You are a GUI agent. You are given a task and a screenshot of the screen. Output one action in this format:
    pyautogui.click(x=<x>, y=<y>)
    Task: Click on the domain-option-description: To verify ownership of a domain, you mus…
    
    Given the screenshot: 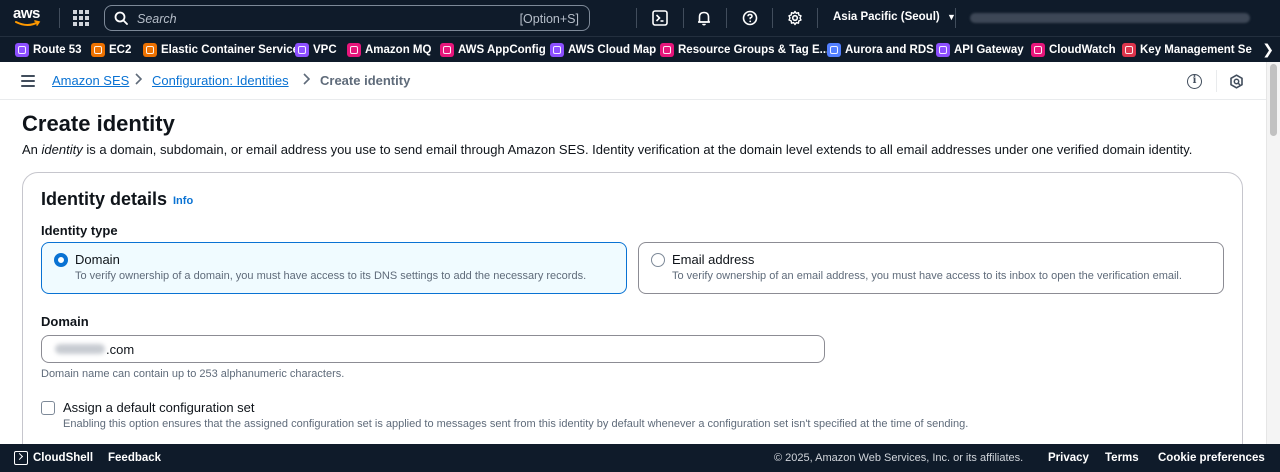 What is the action you would take?
    pyautogui.click(x=331, y=276)
    